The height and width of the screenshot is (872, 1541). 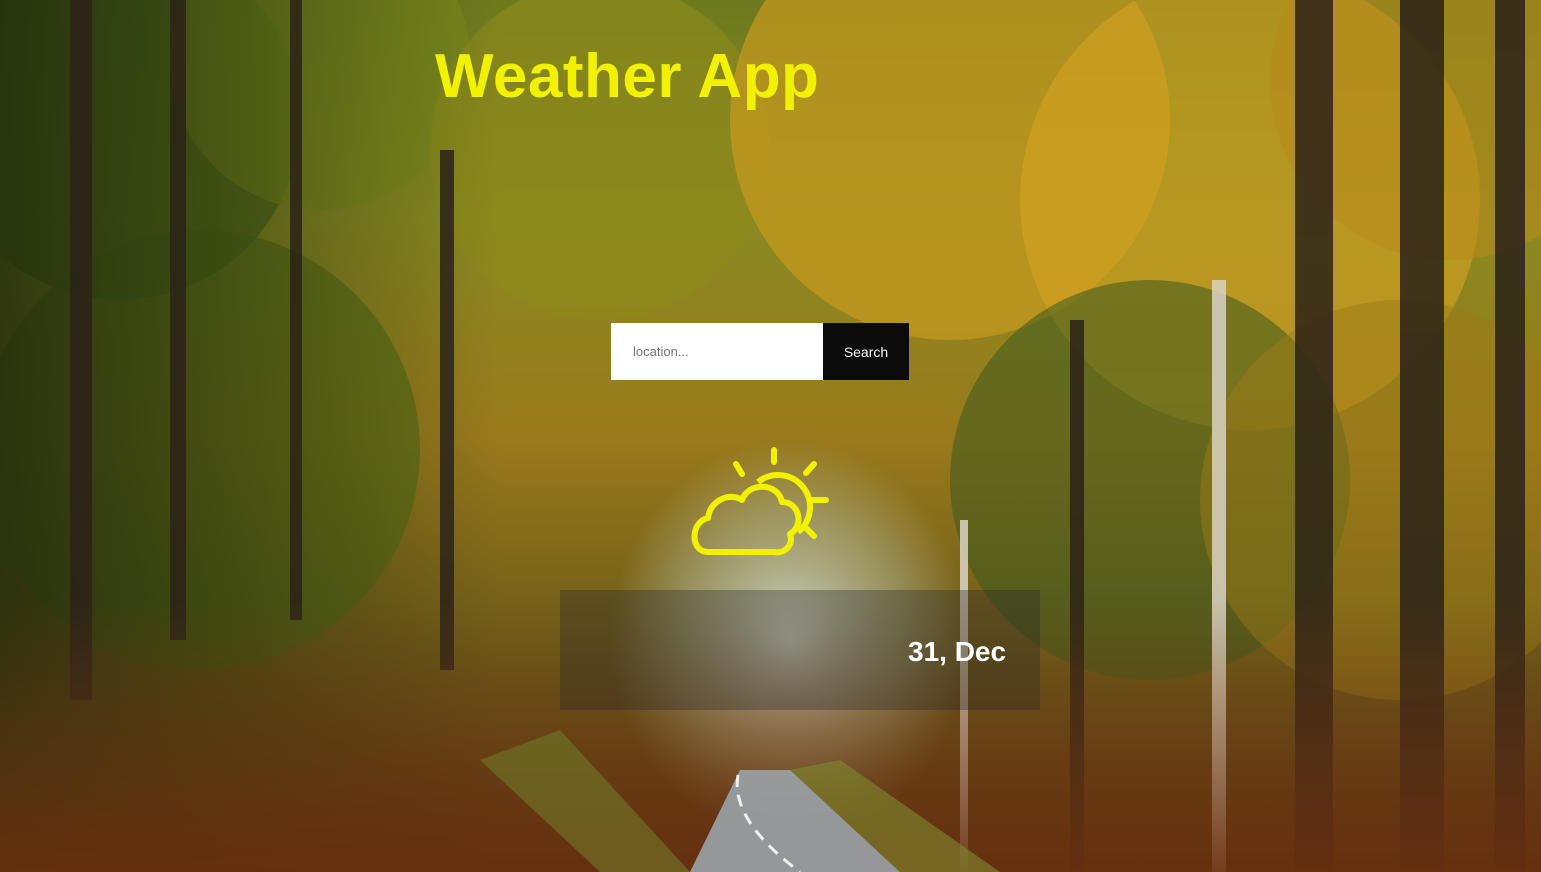 I want to click on search-bar: Search, so click(x=760, y=351).